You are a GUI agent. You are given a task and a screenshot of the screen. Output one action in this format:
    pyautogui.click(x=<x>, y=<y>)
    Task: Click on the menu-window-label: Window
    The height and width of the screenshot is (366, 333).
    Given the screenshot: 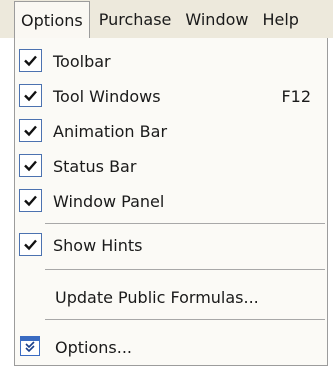 What is the action you would take?
    pyautogui.click(x=217, y=19)
    